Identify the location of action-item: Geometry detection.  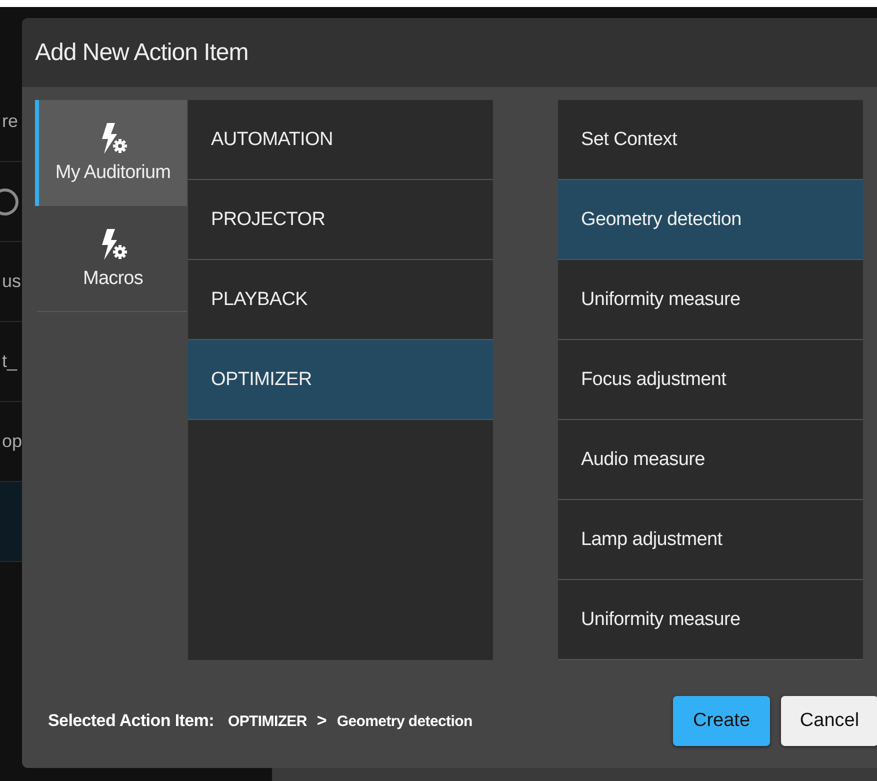
(710, 220).